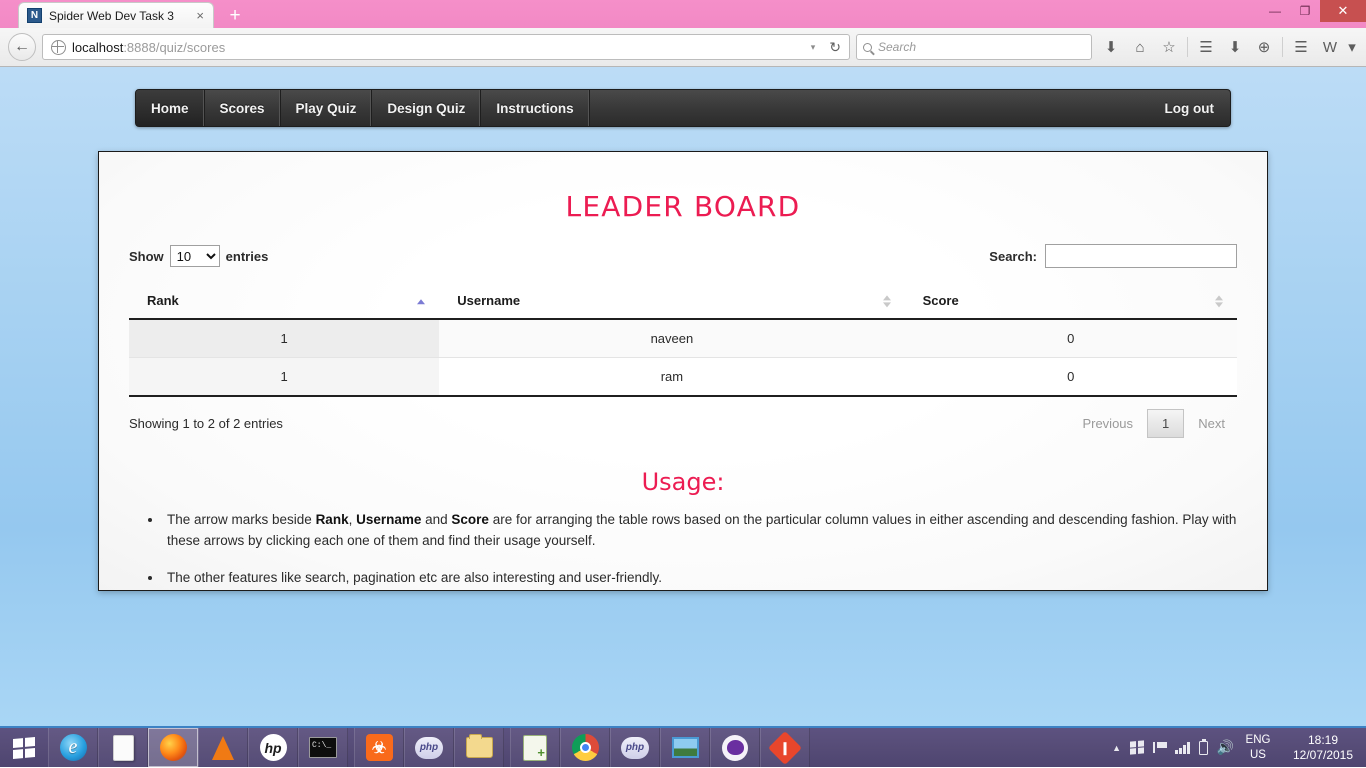 This screenshot has height=768, width=1366. Describe the element at coordinates (241, 519) in the screenshot. I see `usage-text-prefix: The arrow marks beside` at that location.